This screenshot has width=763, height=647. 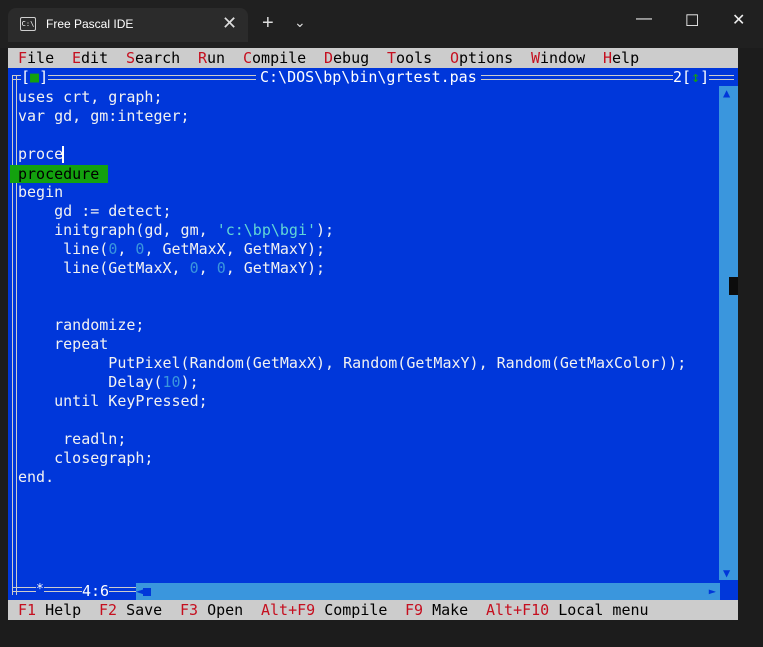 What do you see at coordinates (481, 58) in the screenshot?
I see `menu-options: Options` at bounding box center [481, 58].